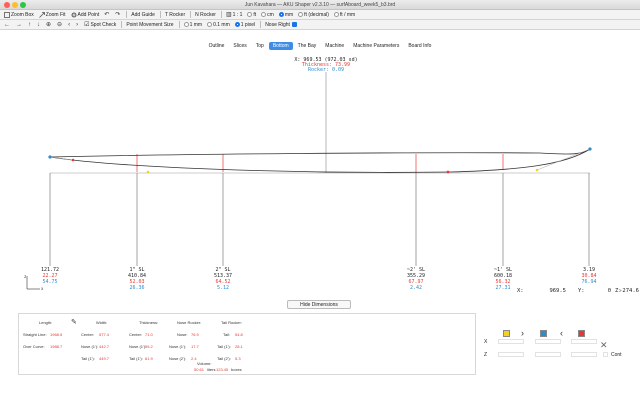  What do you see at coordinates (46, 322) in the screenshot?
I see `length-heading: Length:` at bounding box center [46, 322].